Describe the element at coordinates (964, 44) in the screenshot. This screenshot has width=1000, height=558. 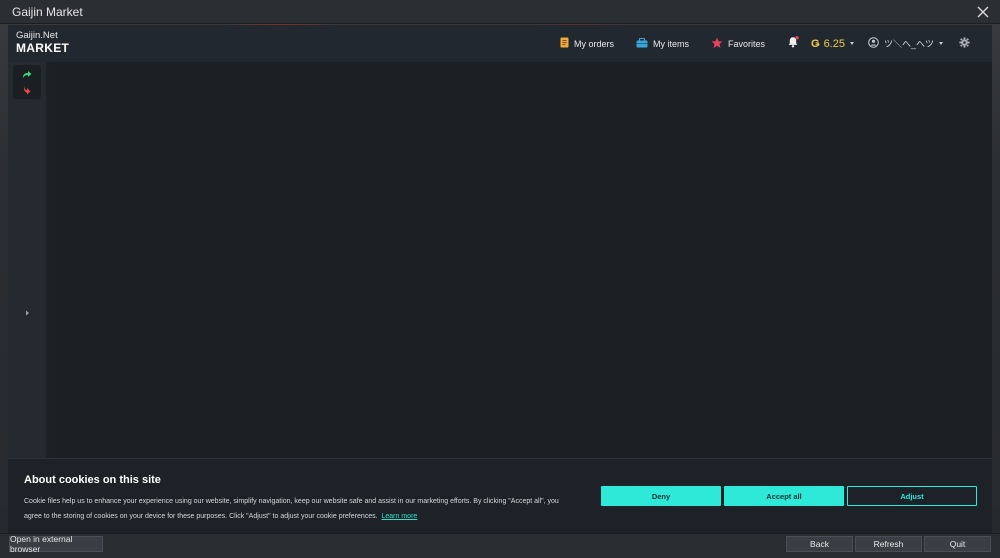
I see `gear-icon` at that location.